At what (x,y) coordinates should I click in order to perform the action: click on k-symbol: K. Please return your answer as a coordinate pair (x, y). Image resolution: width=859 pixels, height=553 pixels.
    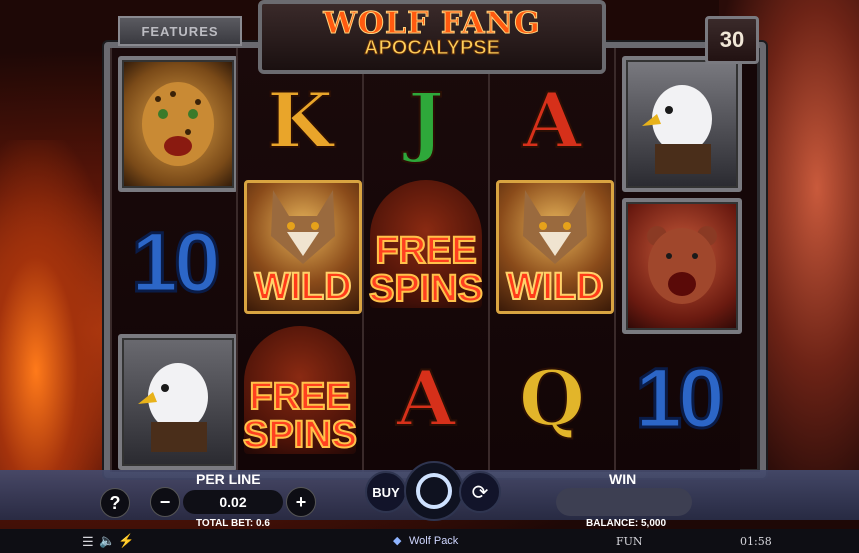
    Looking at the image, I should click on (300, 120).